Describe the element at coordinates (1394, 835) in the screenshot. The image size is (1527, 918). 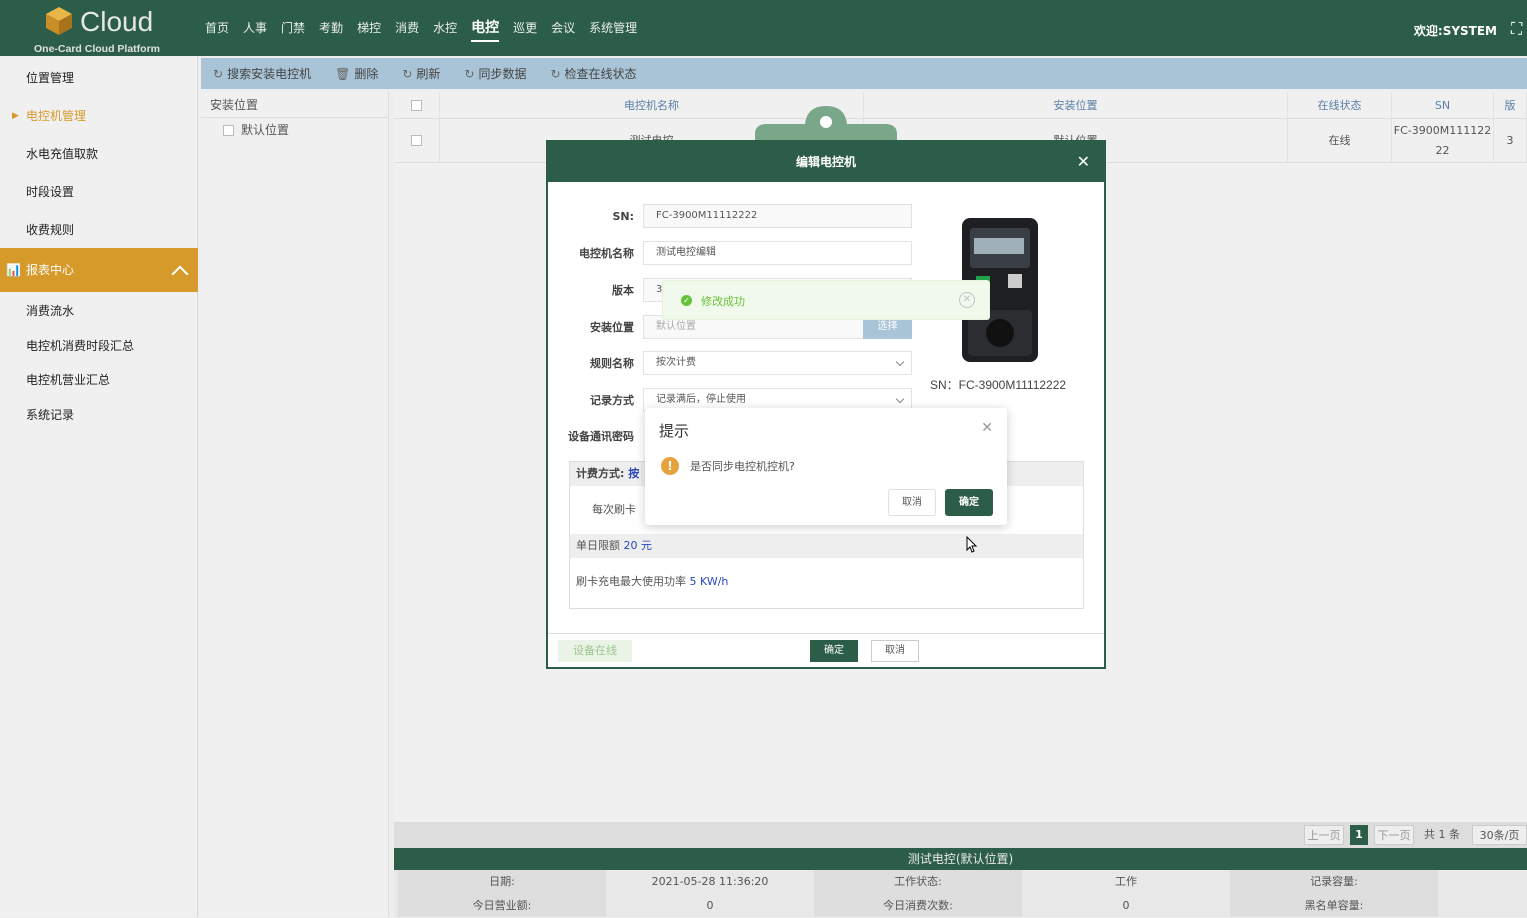
I see `next-page-button: 下一页` at that location.